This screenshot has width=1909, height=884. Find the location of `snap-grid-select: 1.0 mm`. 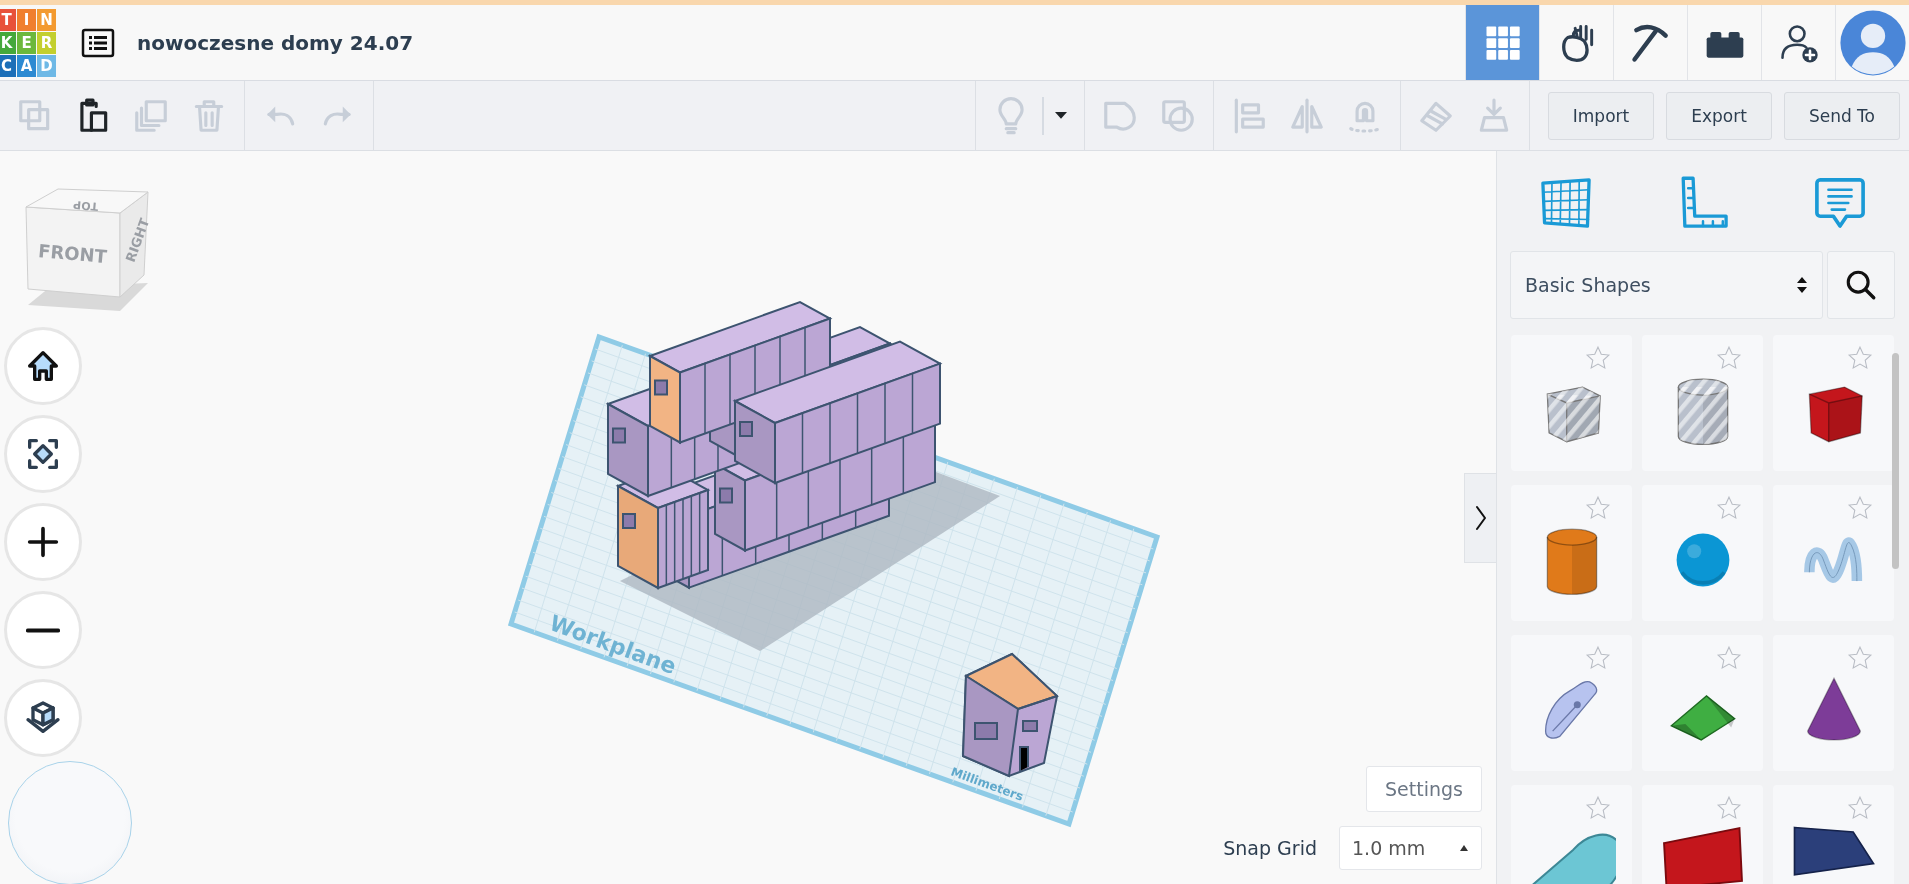

snap-grid-select: 1.0 mm is located at coordinates (1410, 848).